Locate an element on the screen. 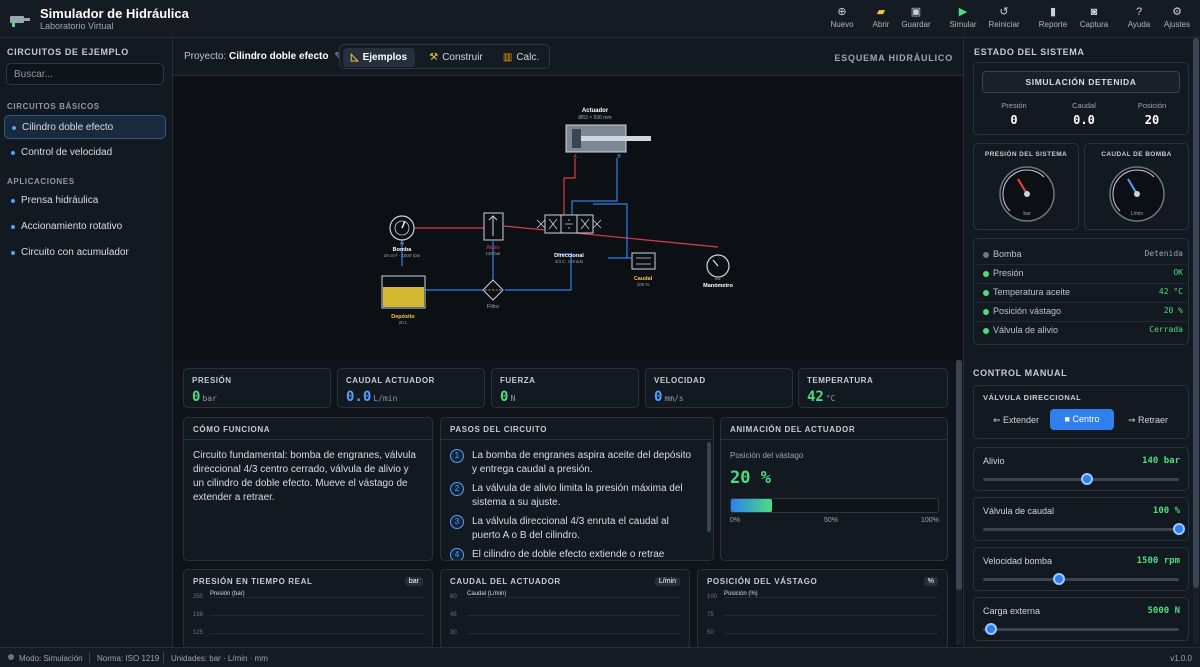  tab-ejemplos: ◺ Ejemplos is located at coordinates (379, 57).